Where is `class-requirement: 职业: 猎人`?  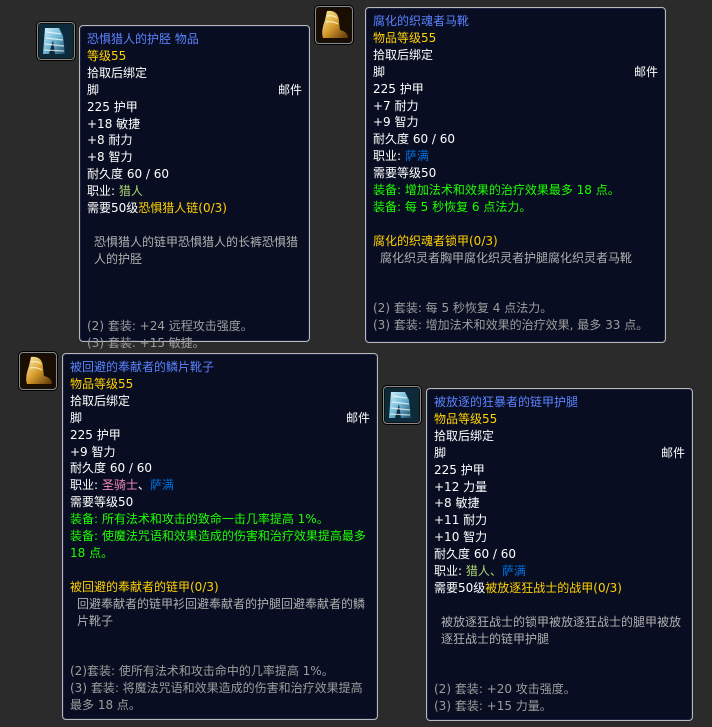
class-requirement: 职业: 猎人 is located at coordinates (194, 191).